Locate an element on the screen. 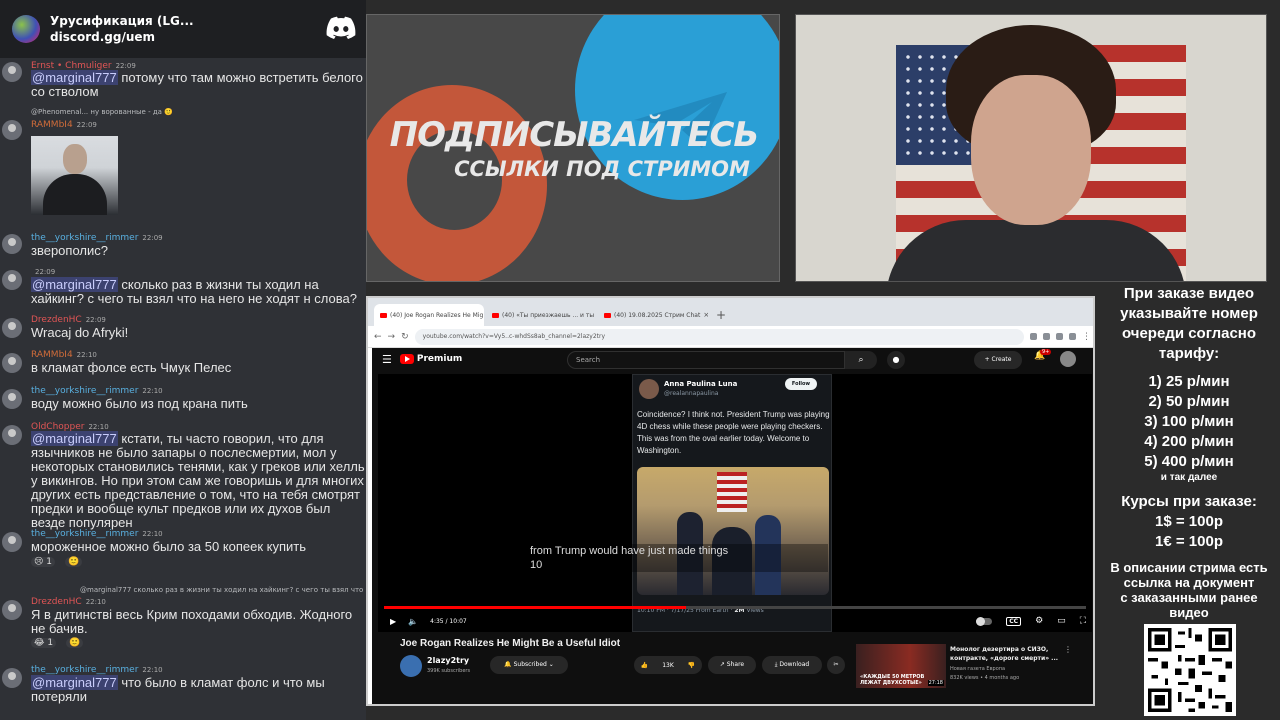 The image size is (1280, 720). reaction: 😢 1 is located at coordinates (43, 562).